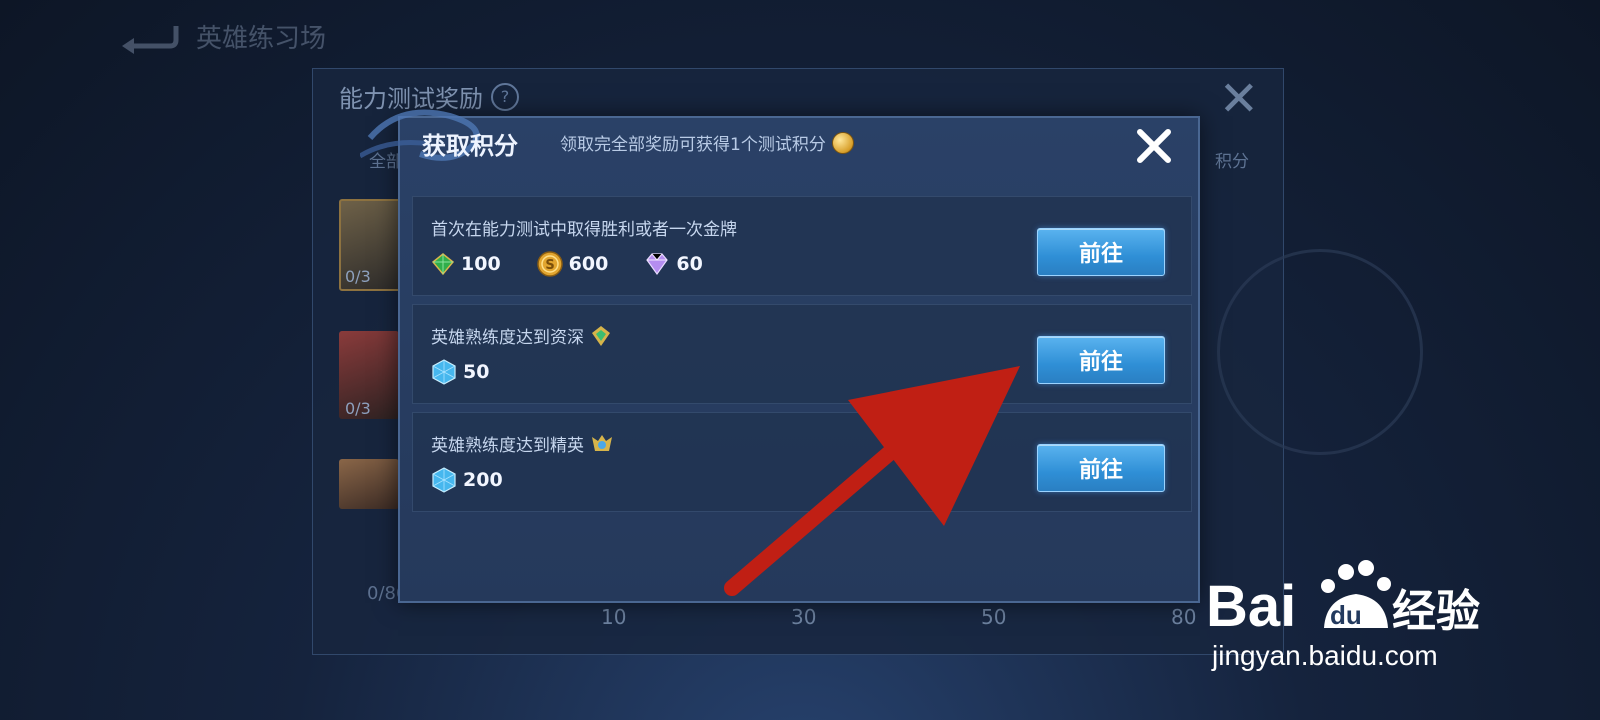 The width and height of the screenshot is (1600, 720). I want to click on reward-amount: 100, so click(481, 264).